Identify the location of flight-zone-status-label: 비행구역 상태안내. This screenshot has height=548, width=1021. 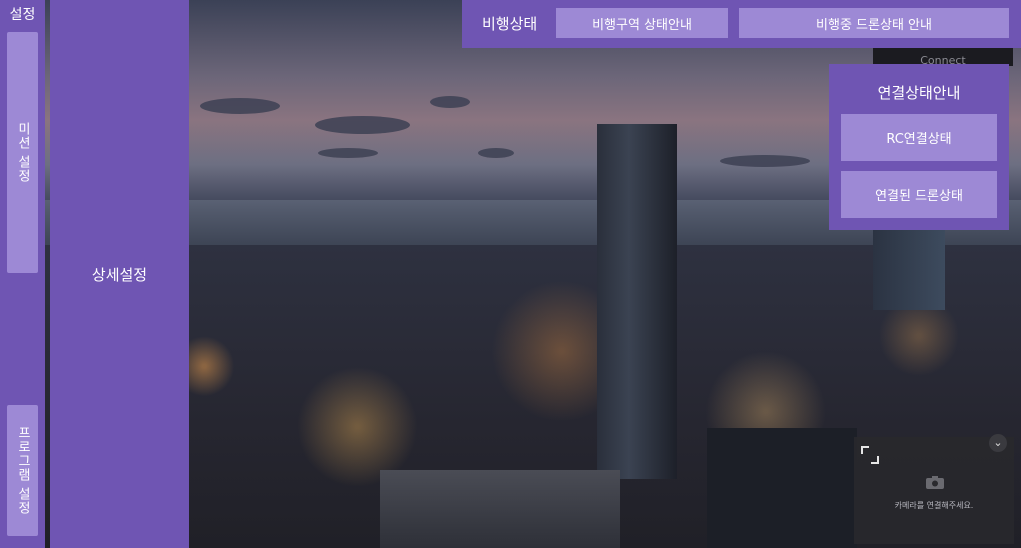
(642, 25).